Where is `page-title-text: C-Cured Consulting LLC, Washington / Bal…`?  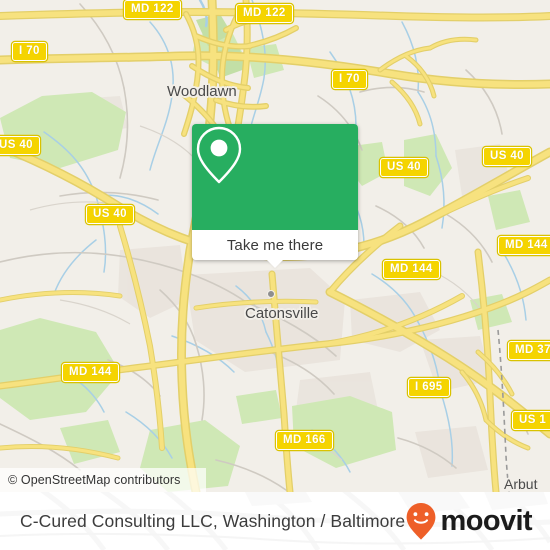 page-title-text: C-Cured Consulting LLC, Washington / Bal… is located at coordinates (213, 520).